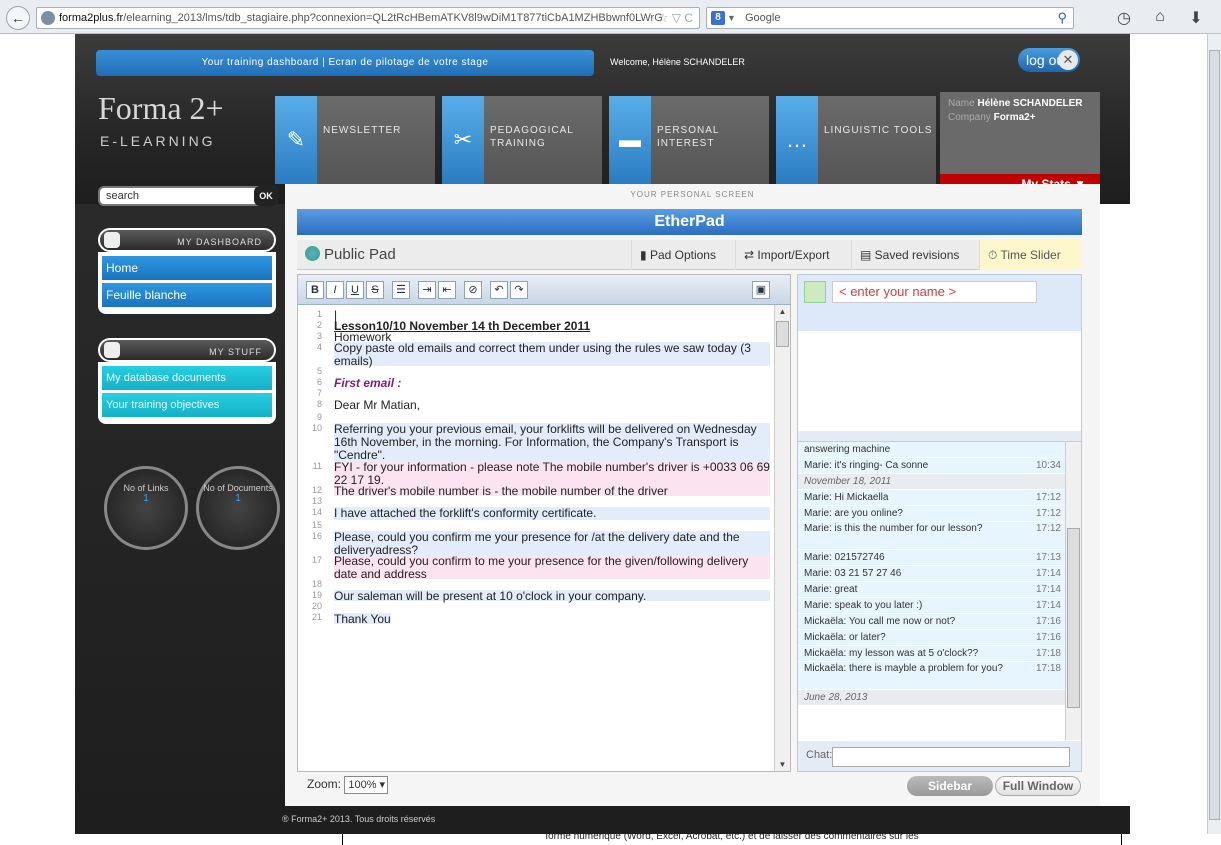 The width and height of the screenshot is (1221, 845). What do you see at coordinates (238, 498) in the screenshot?
I see `counter-value: 1` at bounding box center [238, 498].